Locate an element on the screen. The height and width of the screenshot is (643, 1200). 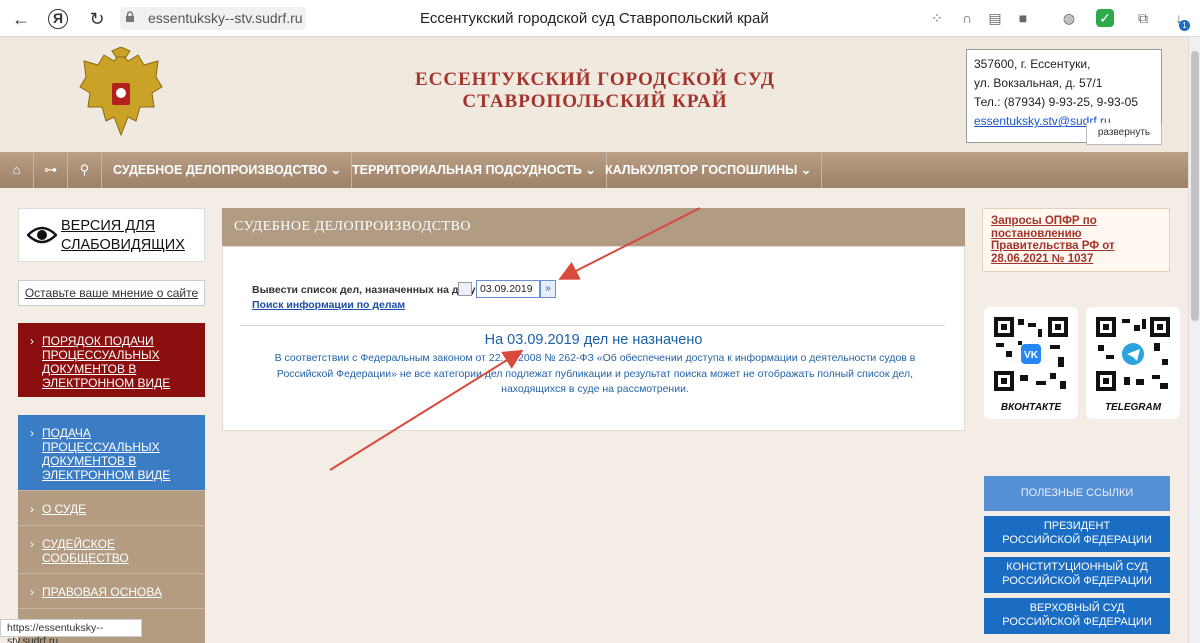
sidebar-item-label: ПРАВОВАЯ ОСНОВА is located at coordinates (102, 592).